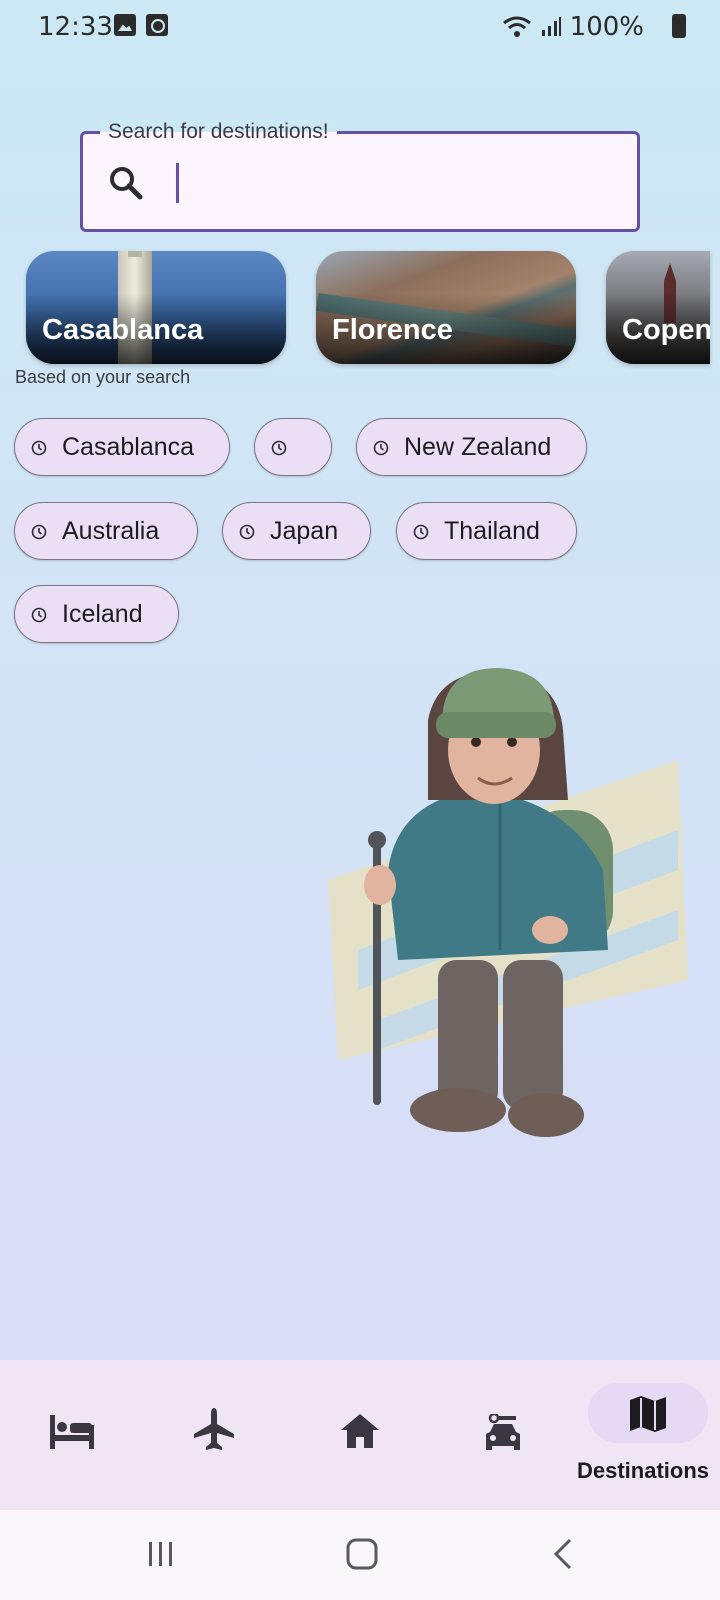  What do you see at coordinates (666, 330) in the screenshot?
I see `destination-card-label: Copen` at bounding box center [666, 330].